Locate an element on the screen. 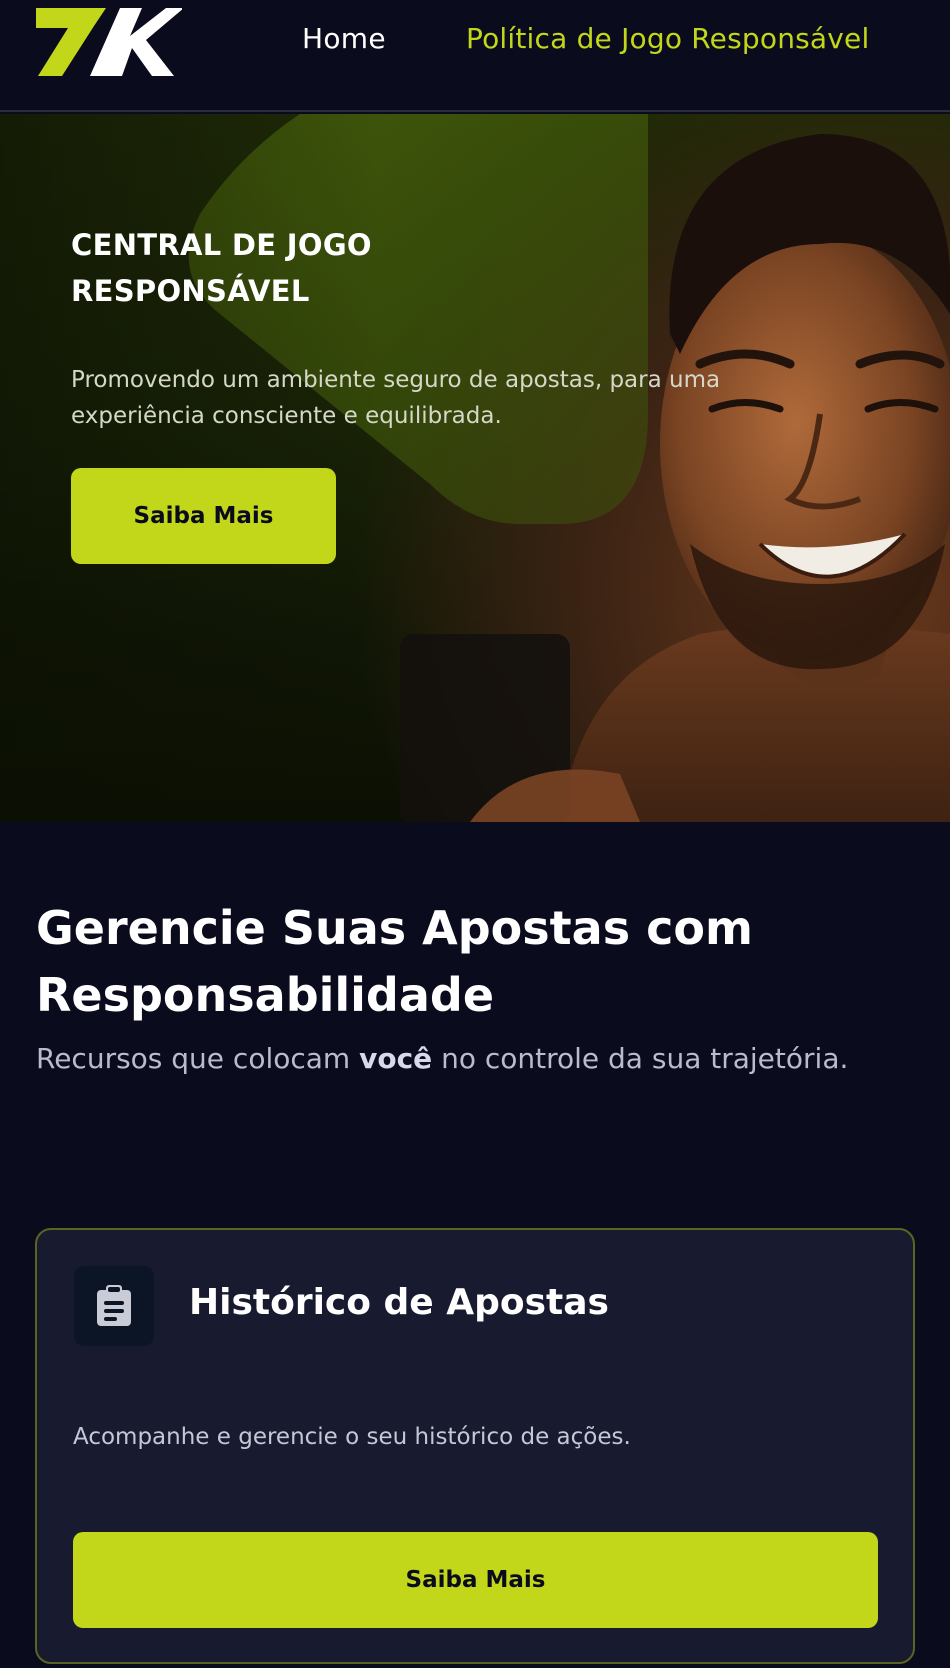 Image resolution: width=950 pixels, height=1668 pixels. card-icon-container is located at coordinates (114, 1306).